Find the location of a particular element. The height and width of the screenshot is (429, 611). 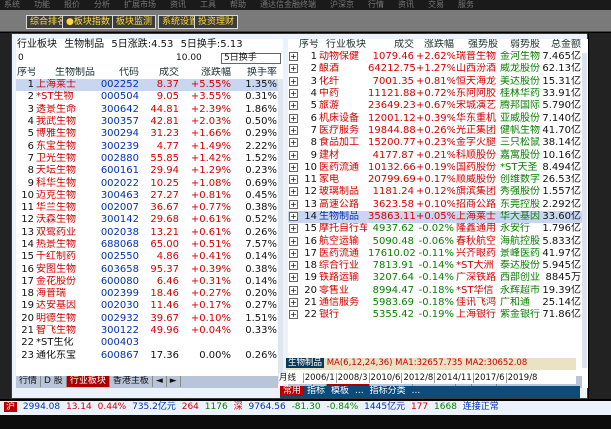

table-row: 23 通化东宝 600867 17.36 0.00% 0.26% is located at coordinates (147, 356).